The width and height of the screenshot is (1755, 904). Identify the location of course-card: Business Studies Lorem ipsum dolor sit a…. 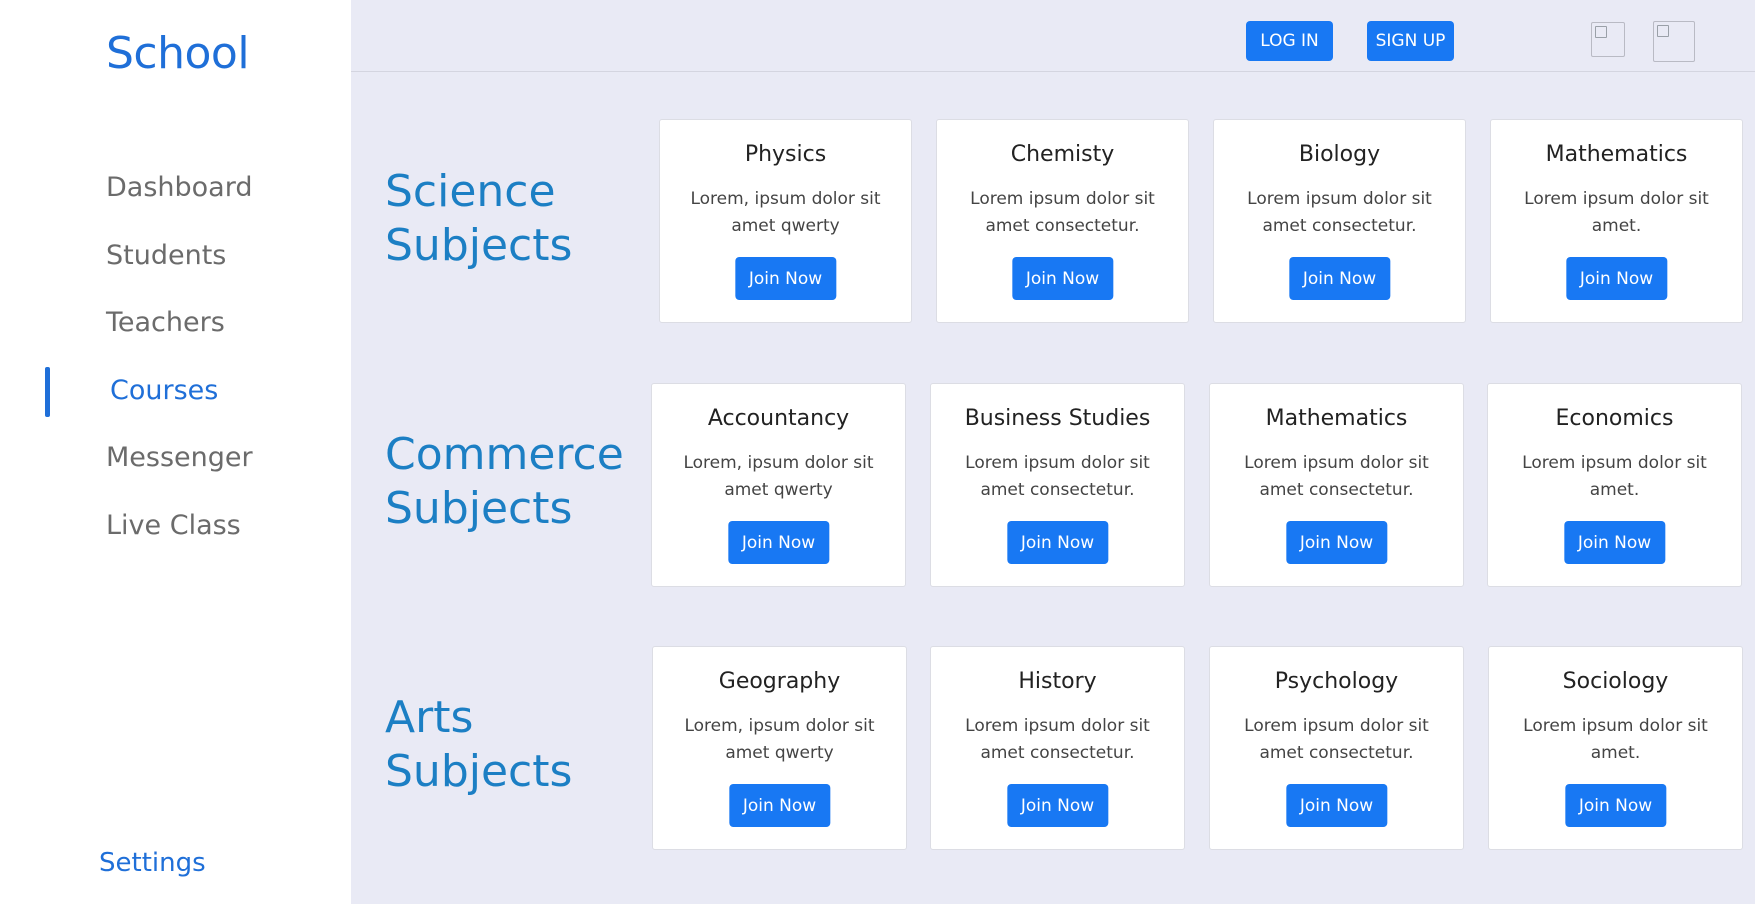
(1057, 485).